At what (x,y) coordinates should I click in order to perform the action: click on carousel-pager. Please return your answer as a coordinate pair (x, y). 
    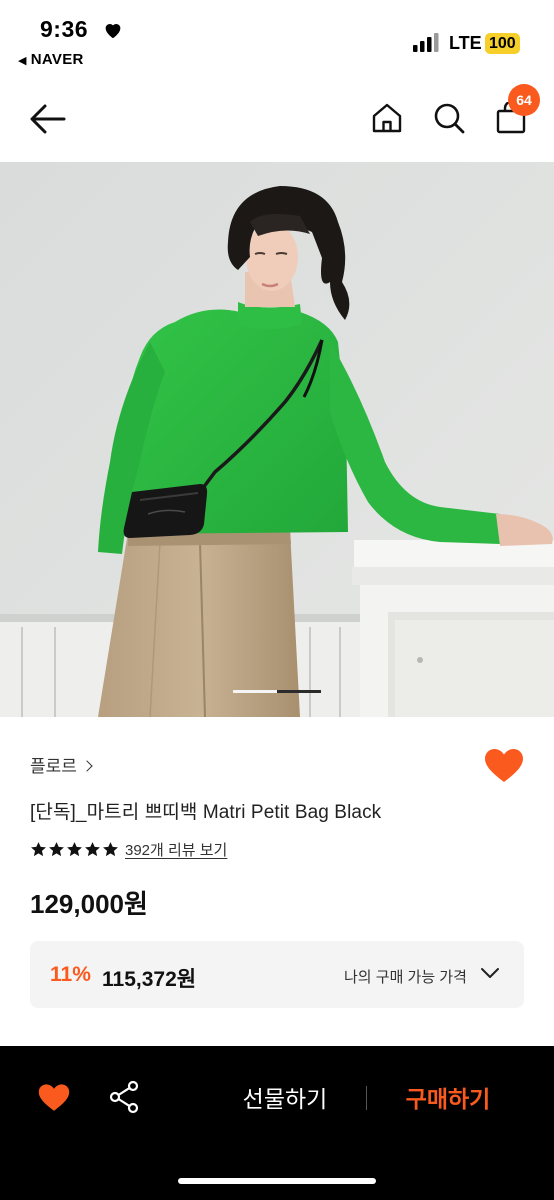
    Looking at the image, I should click on (277, 691).